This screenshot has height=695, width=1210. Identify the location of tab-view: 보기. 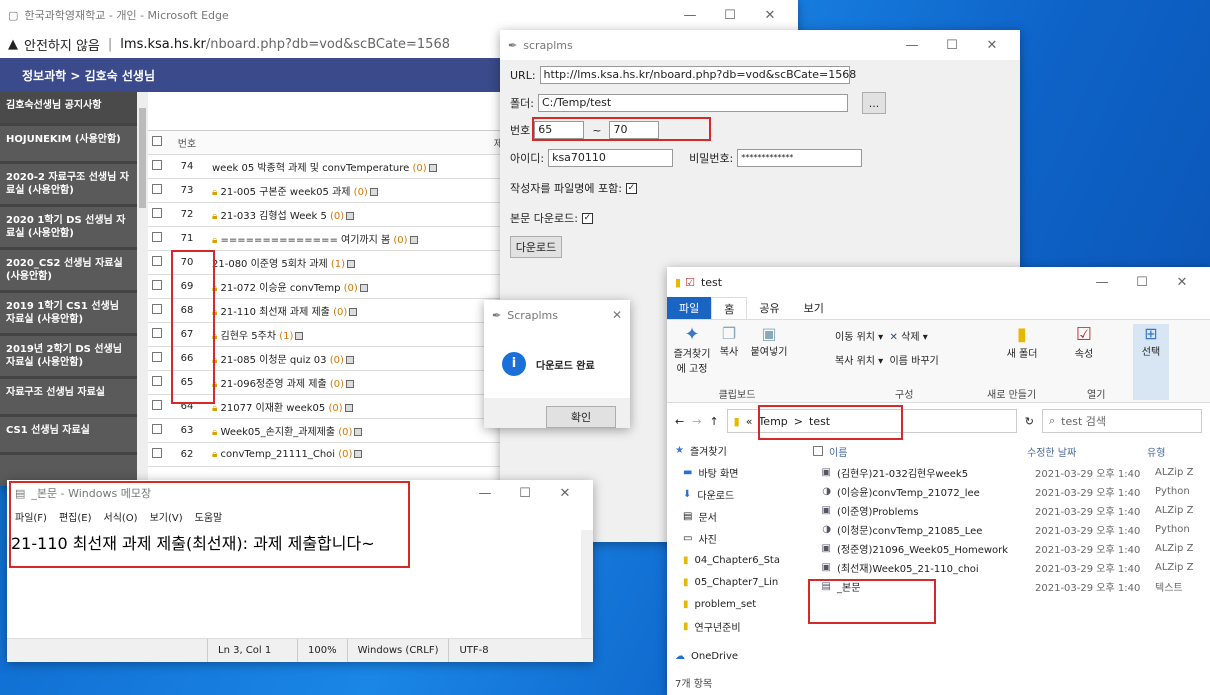
(814, 308).